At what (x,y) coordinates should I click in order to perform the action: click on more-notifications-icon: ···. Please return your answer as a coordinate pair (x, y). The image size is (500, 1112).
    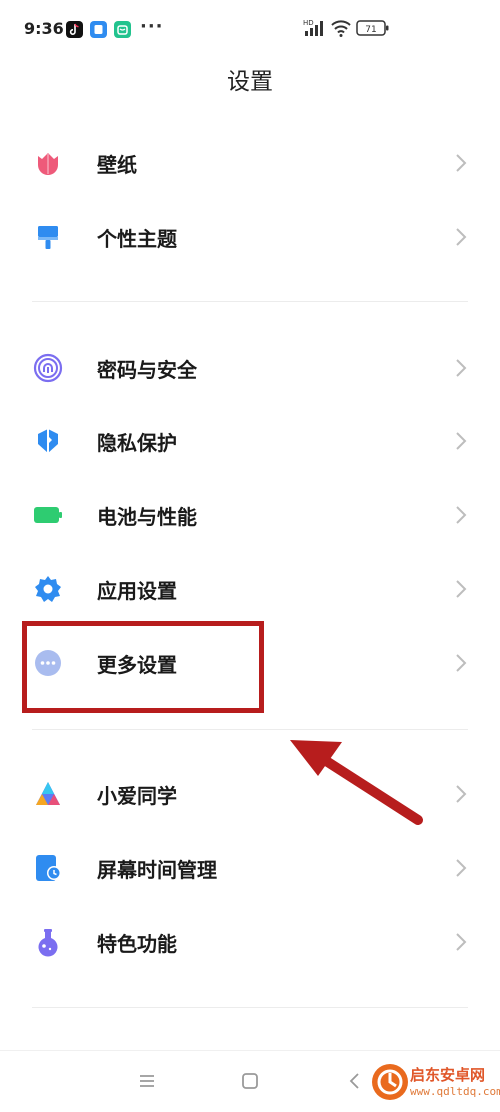
    Looking at the image, I should click on (152, 26).